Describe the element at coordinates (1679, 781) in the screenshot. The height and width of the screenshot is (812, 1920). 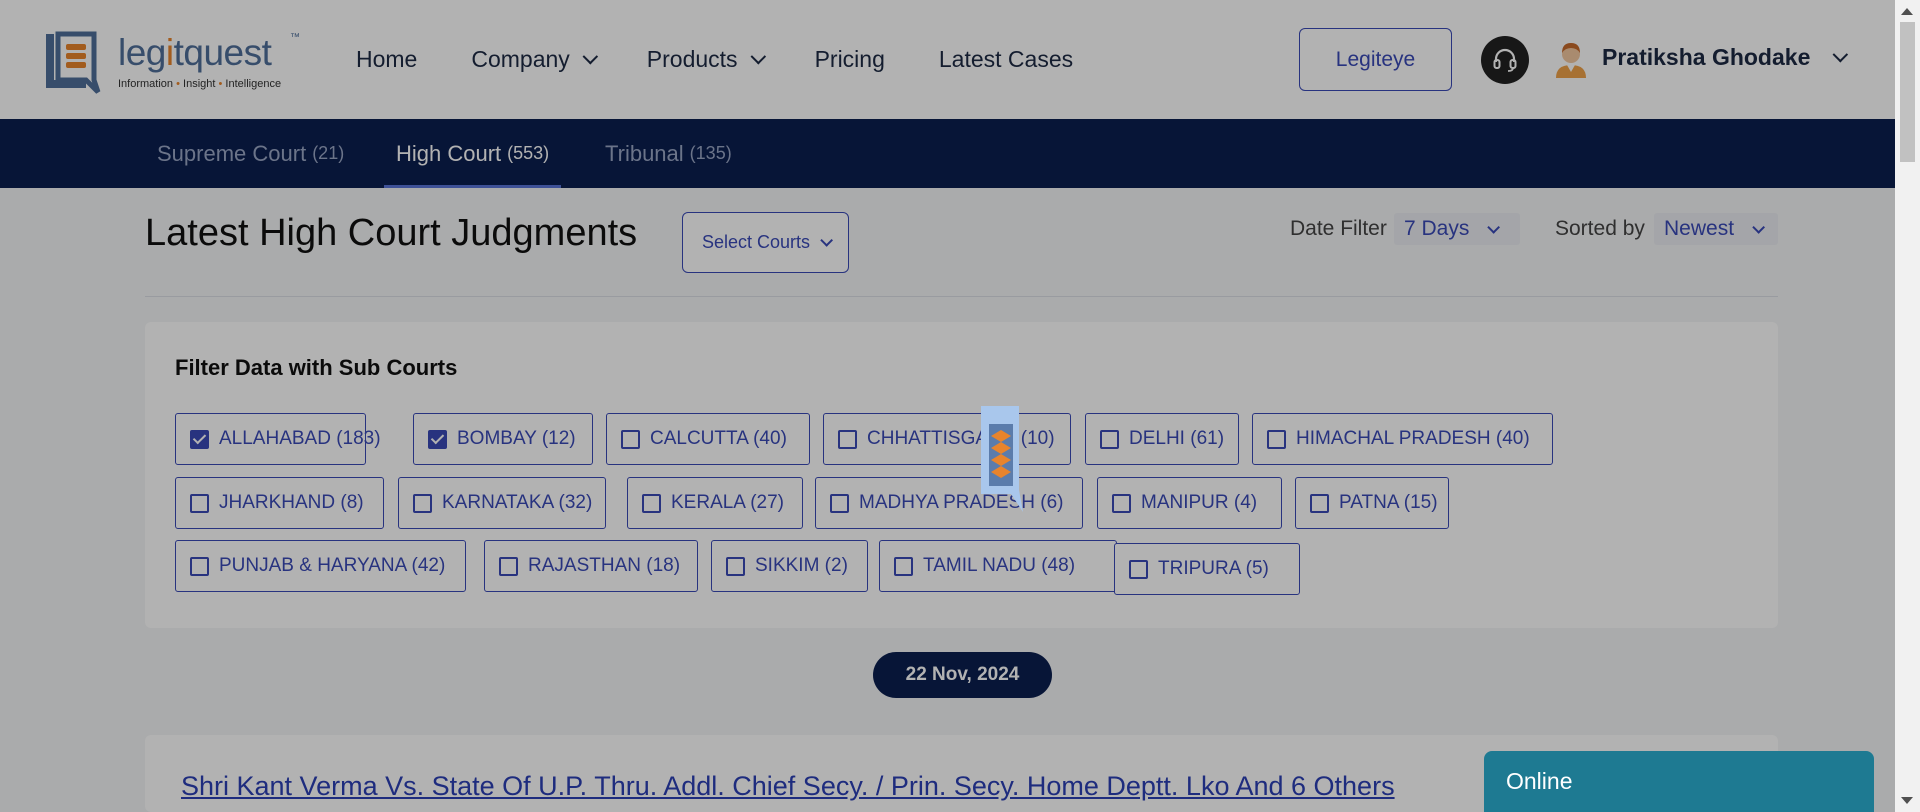
I see `chat-widget: Online` at that location.